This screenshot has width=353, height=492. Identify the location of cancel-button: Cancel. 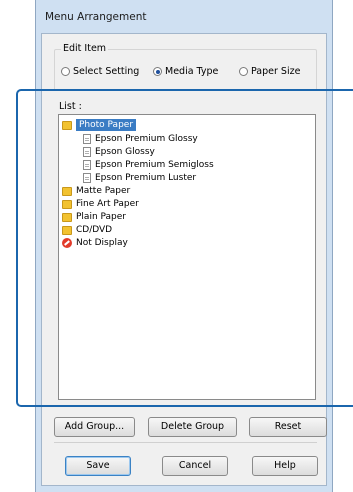
(195, 466).